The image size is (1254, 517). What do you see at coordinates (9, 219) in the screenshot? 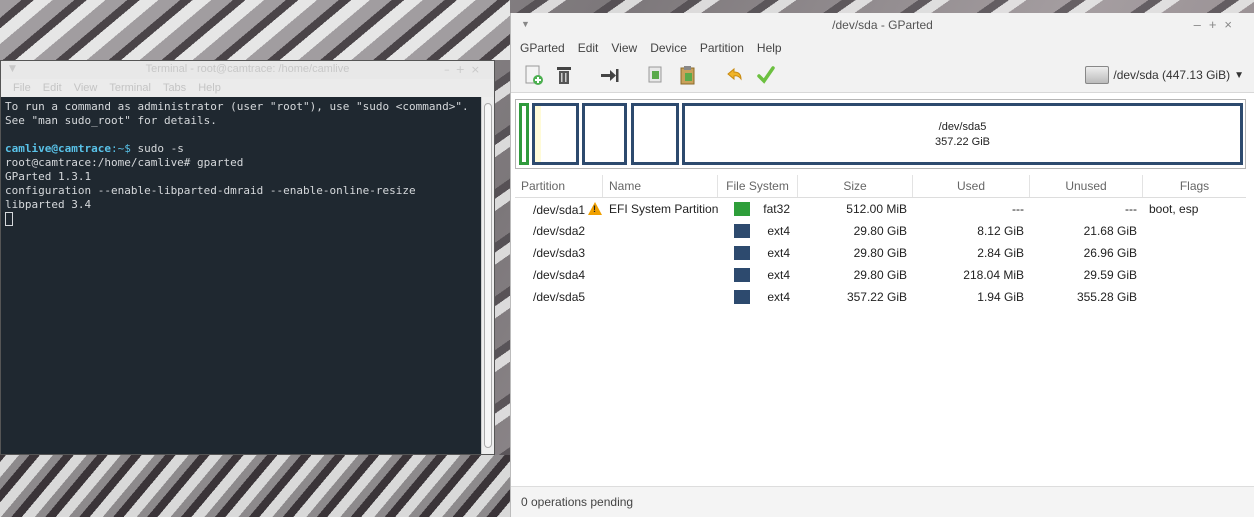
I see `terminal-cursor` at bounding box center [9, 219].